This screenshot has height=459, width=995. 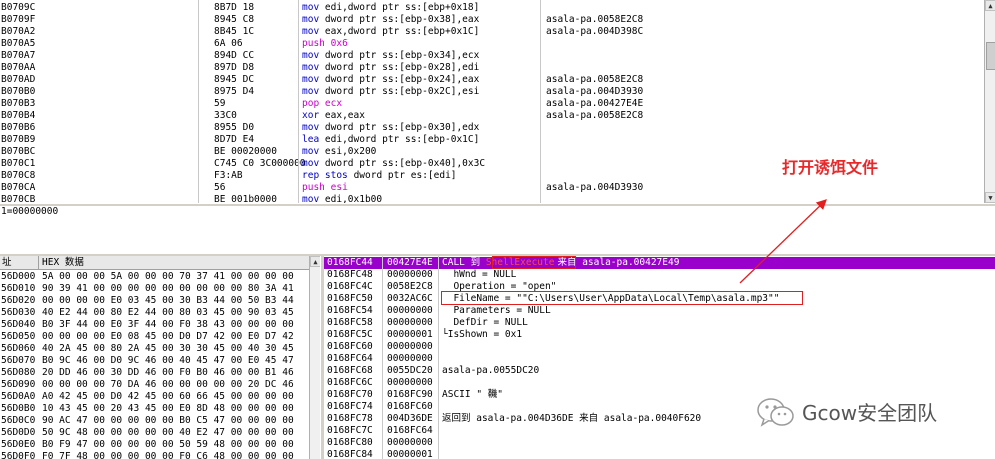 I want to click on stack-row: 0168FC64 00000000, so click(x=659, y=359).